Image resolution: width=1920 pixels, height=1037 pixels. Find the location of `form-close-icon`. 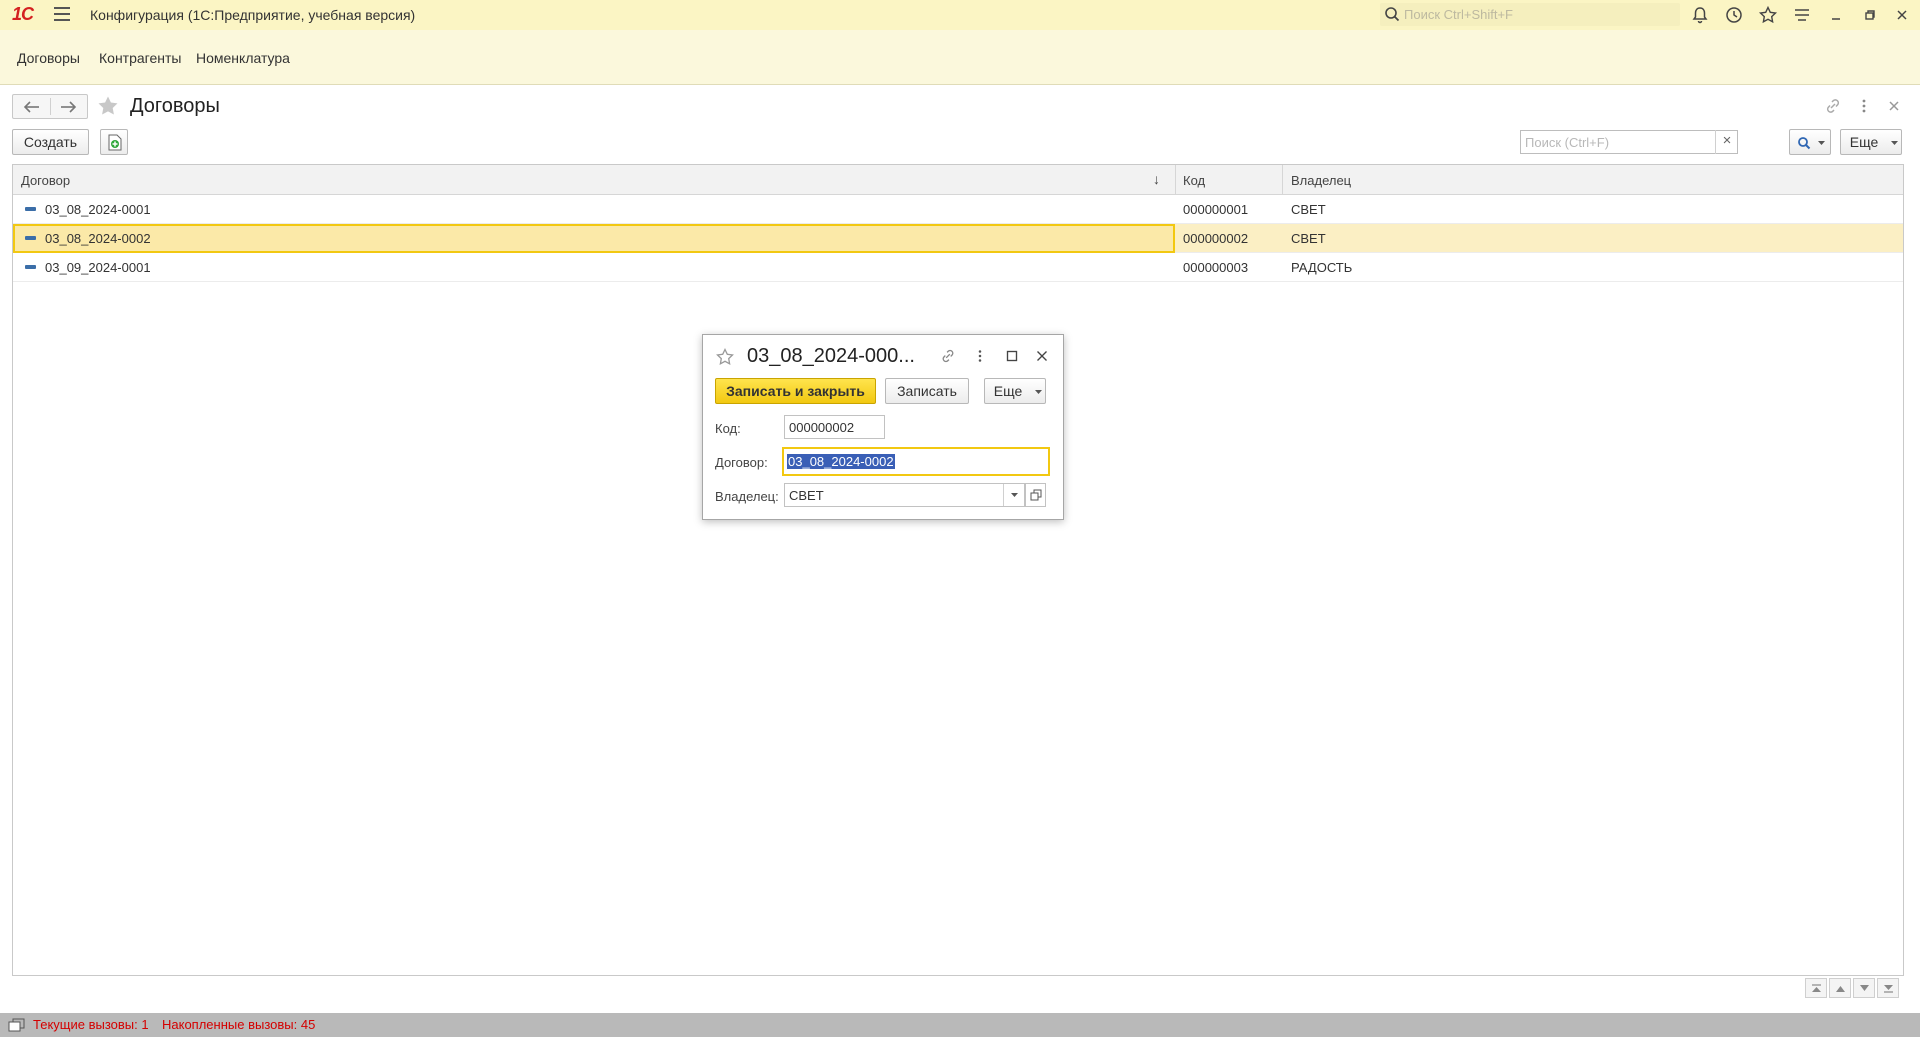

form-close-icon is located at coordinates (1894, 106).